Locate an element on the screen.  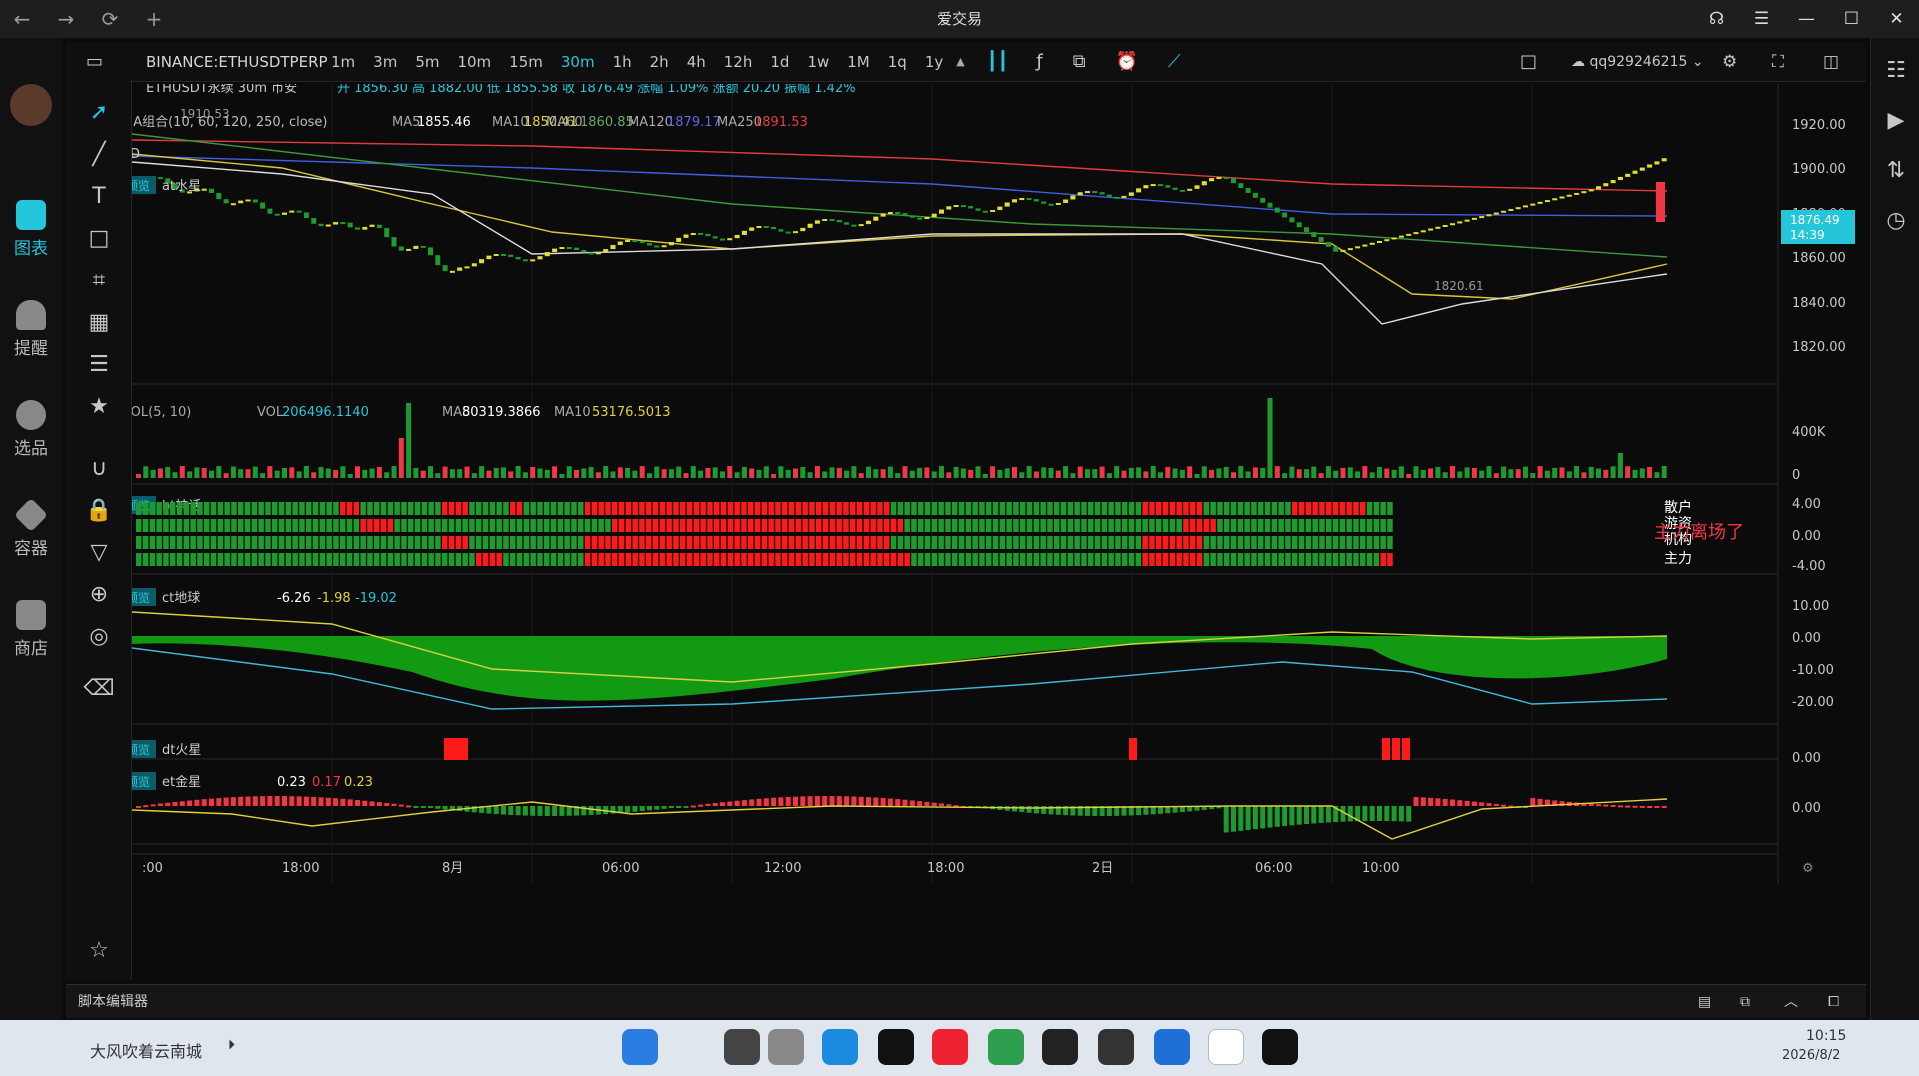
interval-10m: 10m is located at coordinates (474, 62).